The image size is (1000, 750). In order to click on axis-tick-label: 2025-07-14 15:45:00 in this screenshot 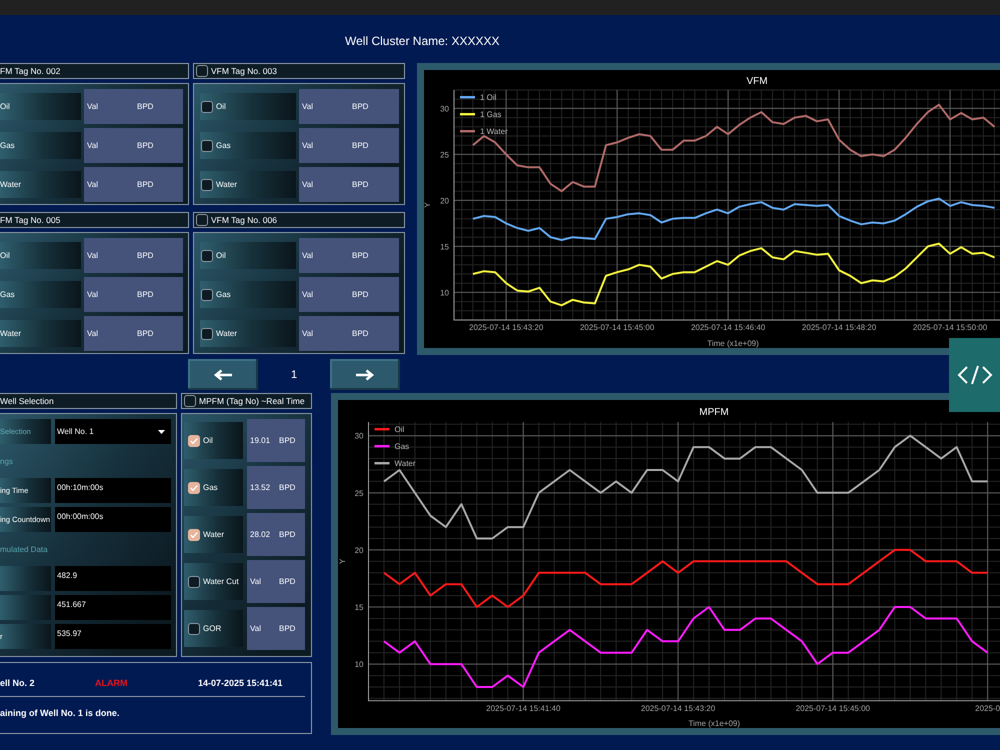, I will do `click(617, 327)`.